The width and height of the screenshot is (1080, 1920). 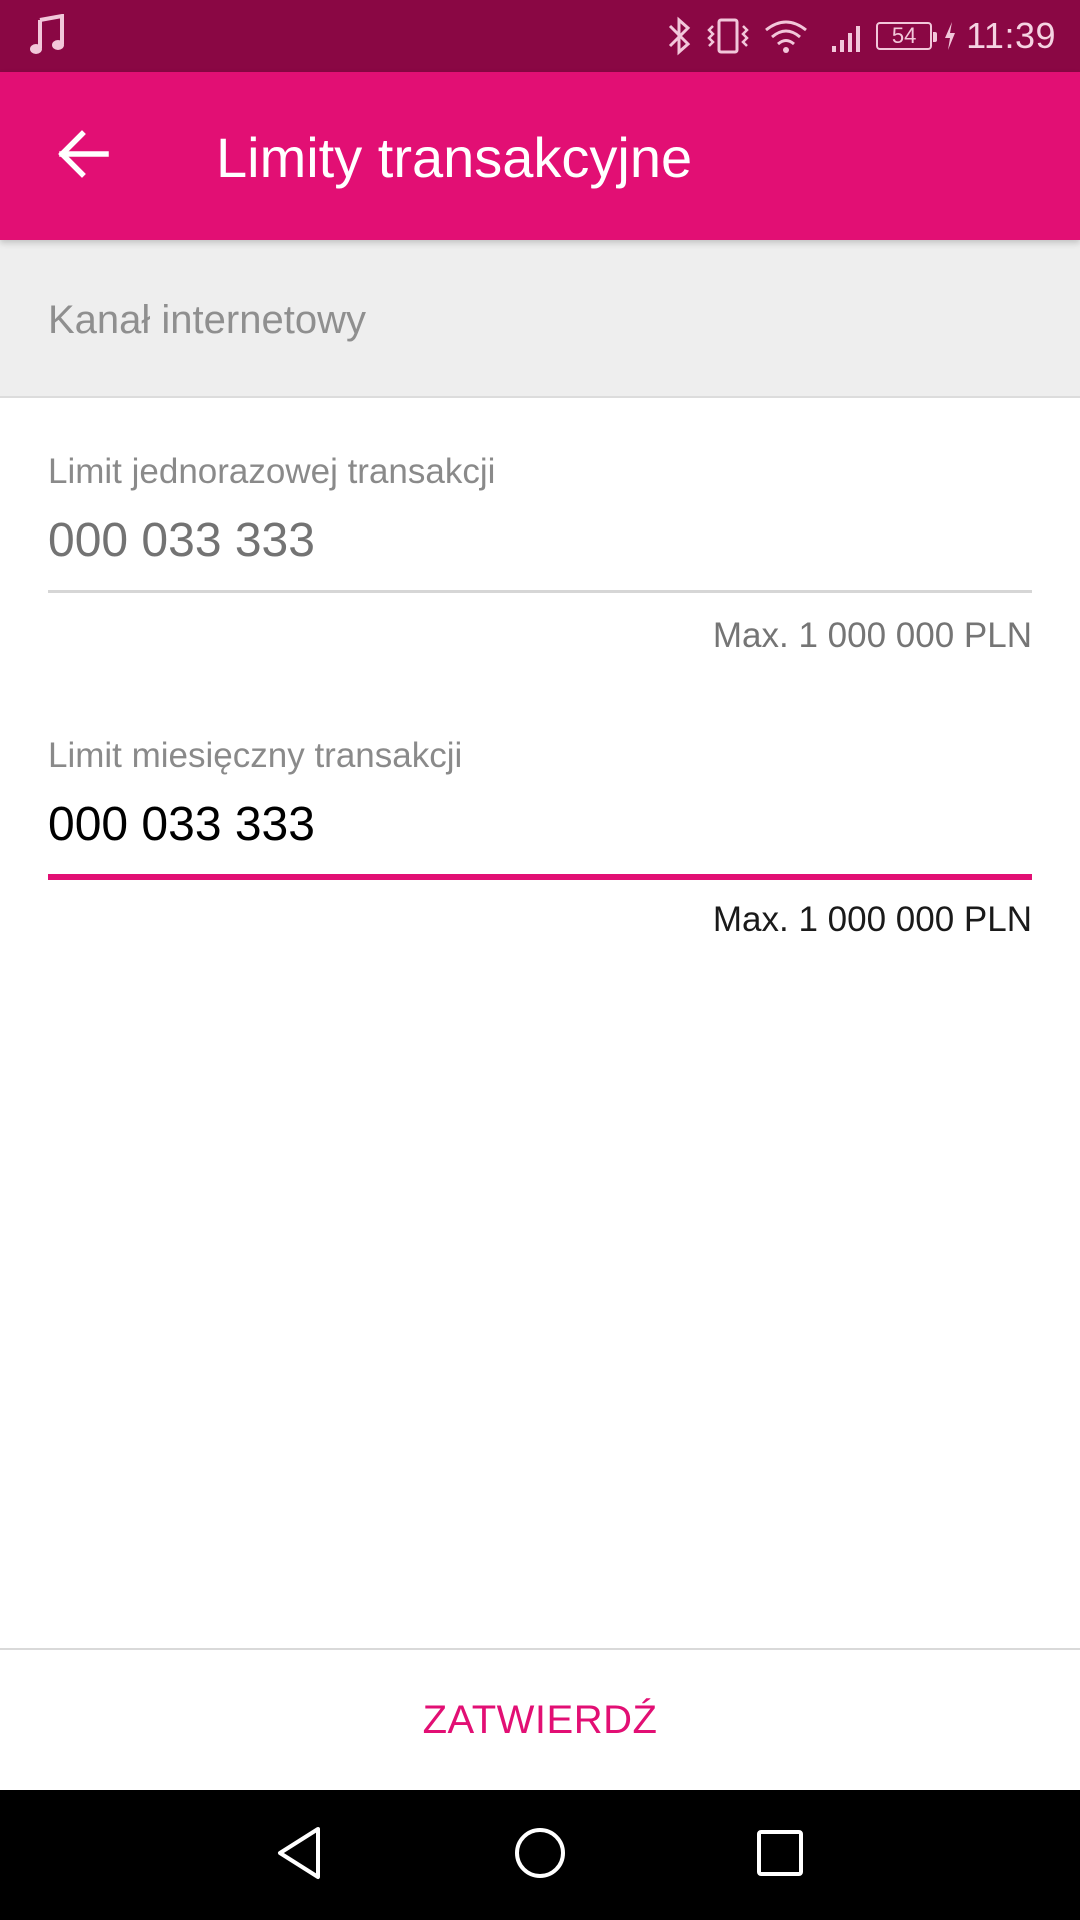 I want to click on nav-home-icon, so click(x=540, y=1855).